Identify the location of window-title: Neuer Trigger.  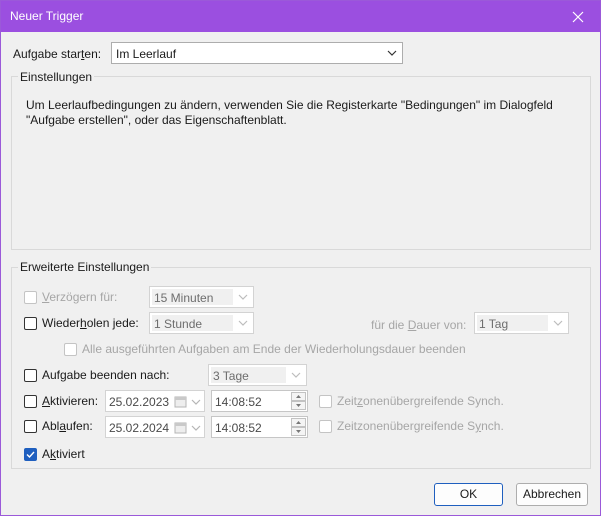
(47, 16).